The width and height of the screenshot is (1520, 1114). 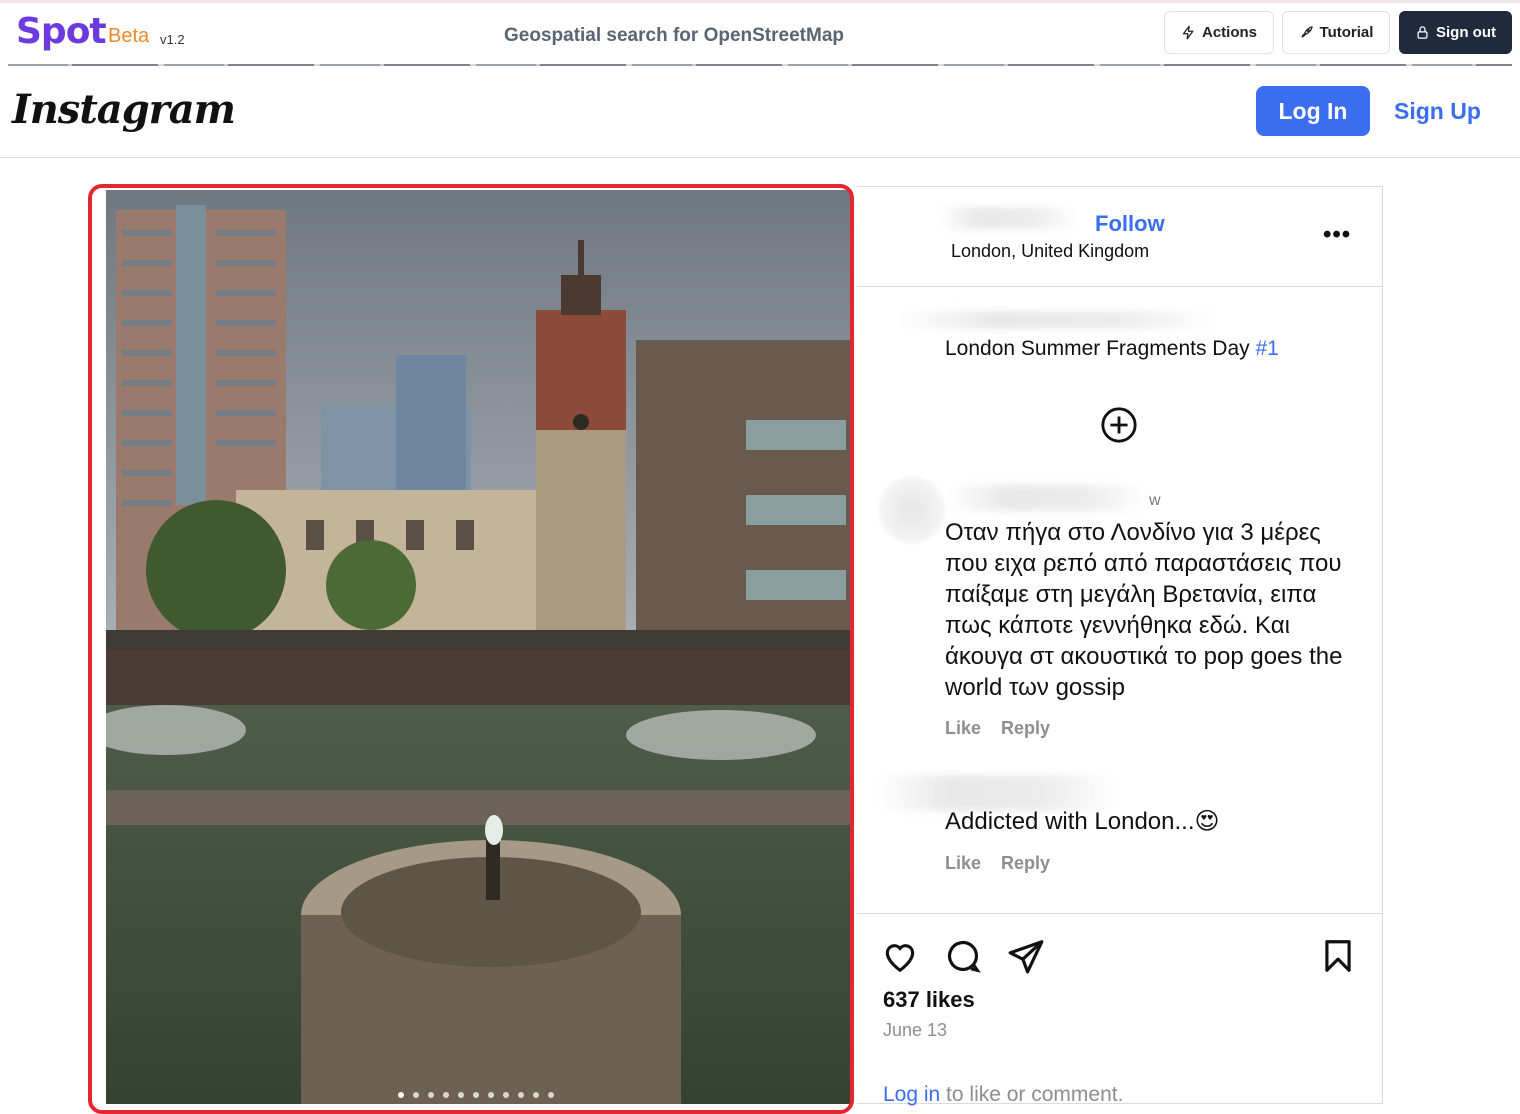 I want to click on more-options-button: •••, so click(x=1337, y=235).